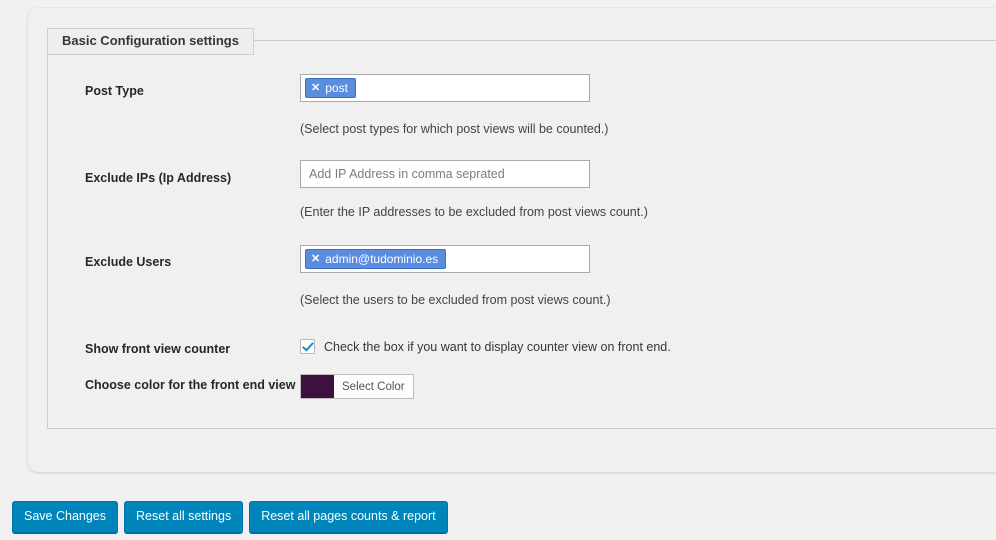 The image size is (996, 540). What do you see at coordinates (158, 178) in the screenshot?
I see `label-exclude-ips: Exclude IPs (Ip Address)` at bounding box center [158, 178].